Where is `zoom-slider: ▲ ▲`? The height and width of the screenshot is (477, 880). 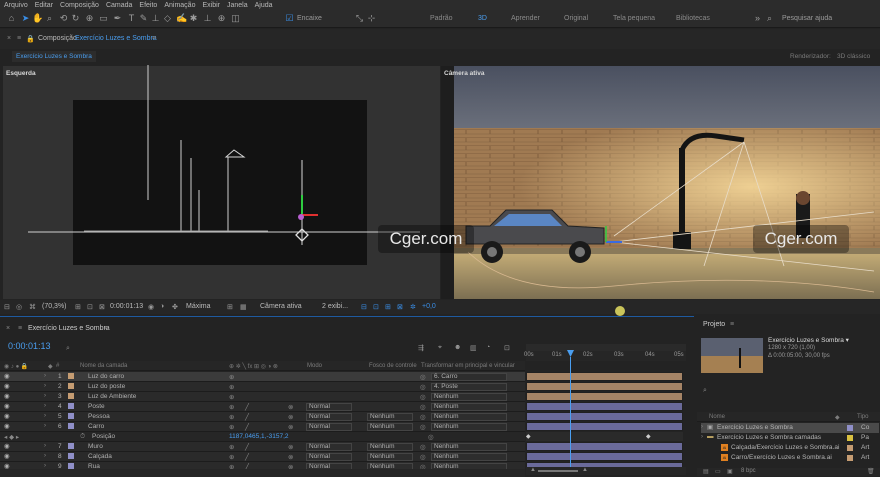 zoom-slider: ▲ ▲ is located at coordinates (606, 471).